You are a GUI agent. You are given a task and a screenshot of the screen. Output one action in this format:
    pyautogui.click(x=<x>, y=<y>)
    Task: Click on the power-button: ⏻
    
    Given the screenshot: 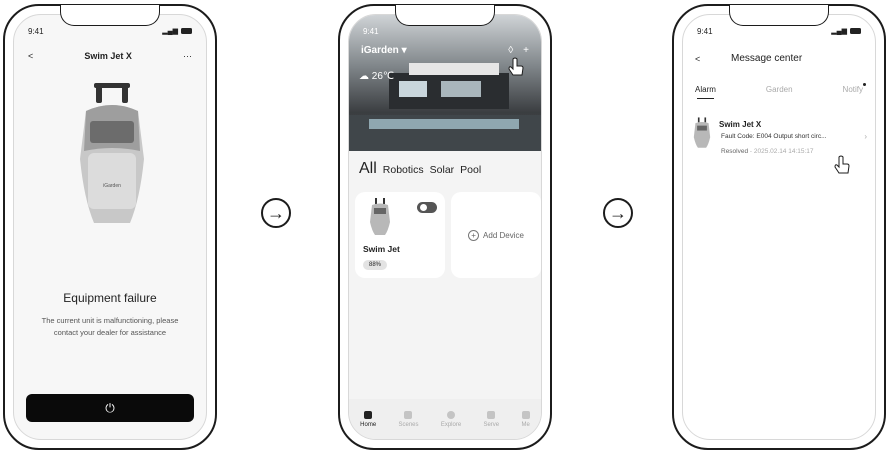 What is the action you would take?
    pyautogui.click(x=110, y=408)
    